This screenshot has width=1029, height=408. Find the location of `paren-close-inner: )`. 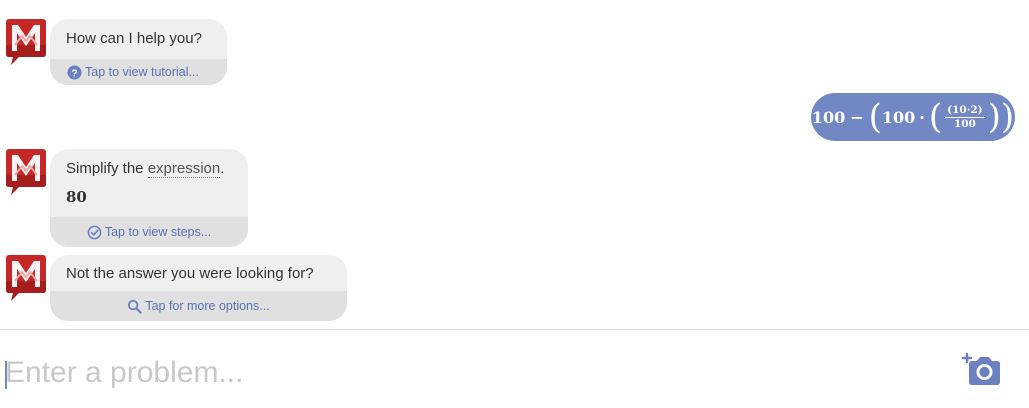

paren-close-inner: ) is located at coordinates (994, 117).